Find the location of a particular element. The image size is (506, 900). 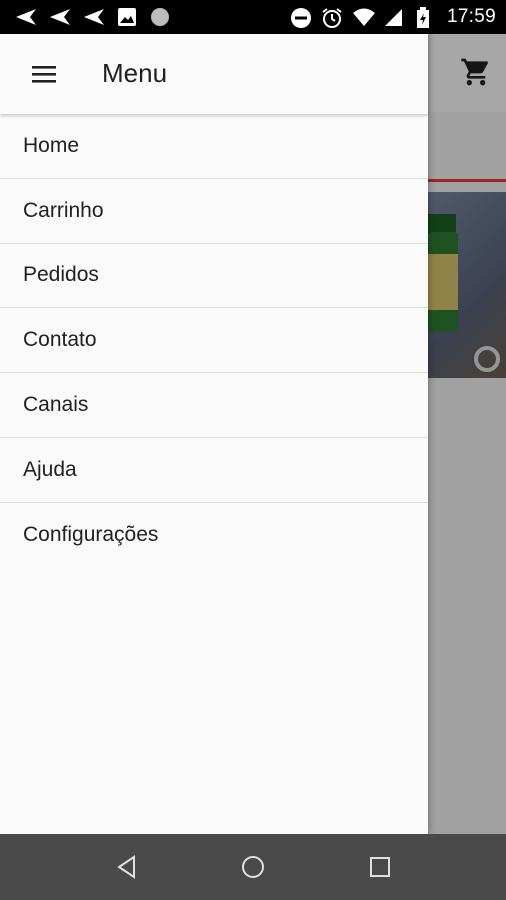

system-navigation-bar is located at coordinates (253, 867).